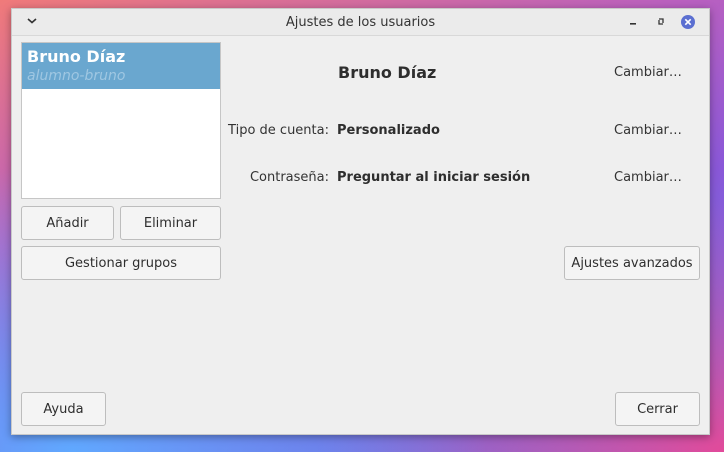 This screenshot has height=452, width=724. Describe the element at coordinates (434, 177) in the screenshot. I see `password-value: Preguntar al iniciar sesión` at that location.